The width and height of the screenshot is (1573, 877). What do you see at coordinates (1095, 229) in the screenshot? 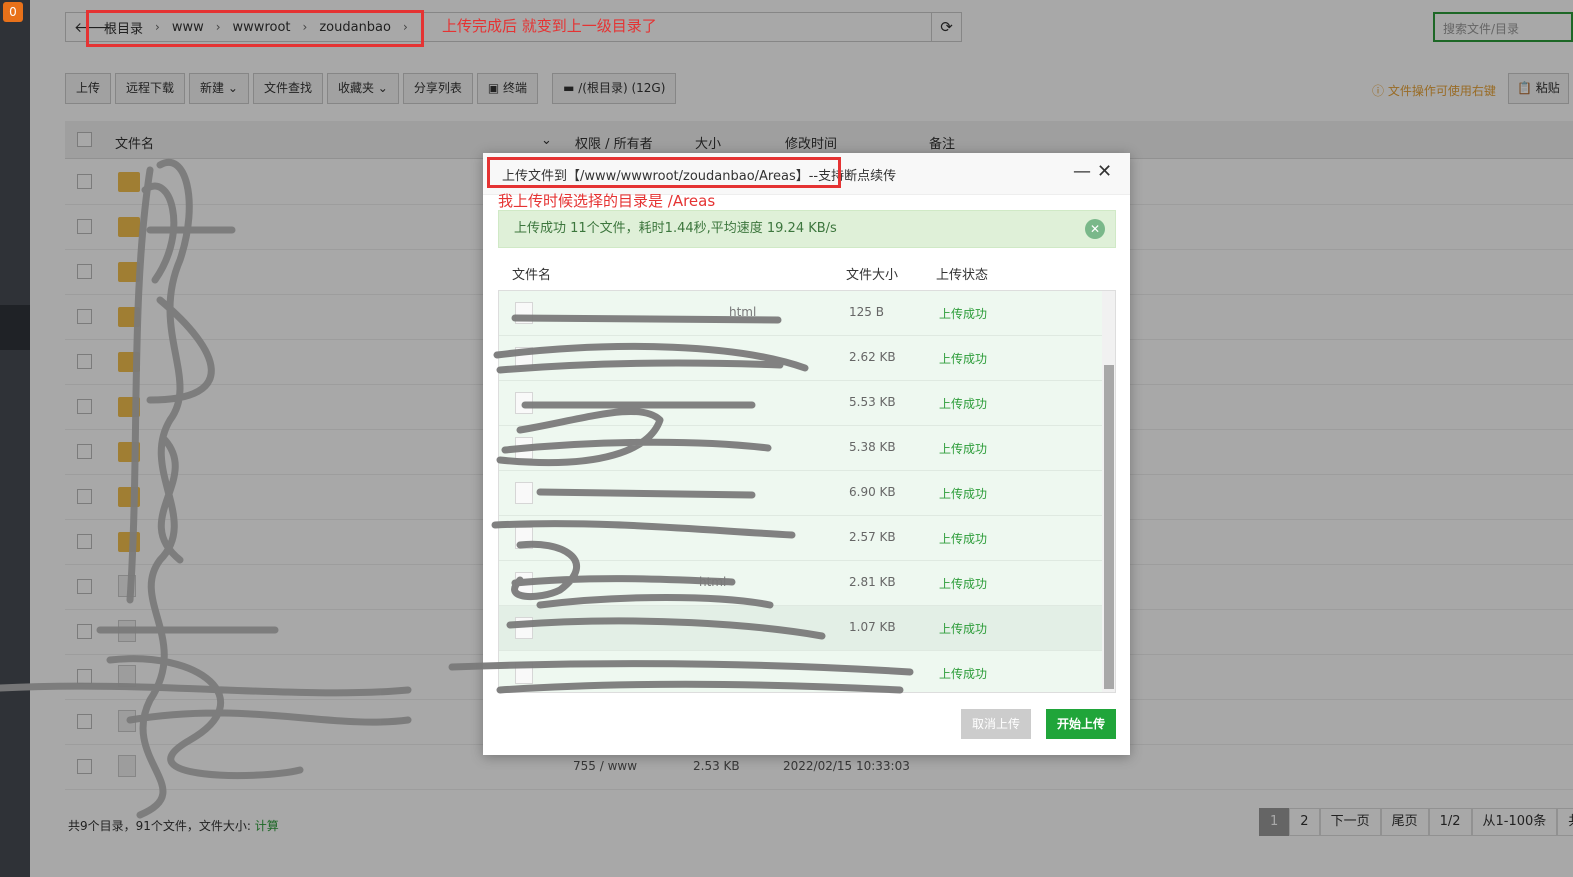
I see `close-alert-icon: ✕` at bounding box center [1095, 229].